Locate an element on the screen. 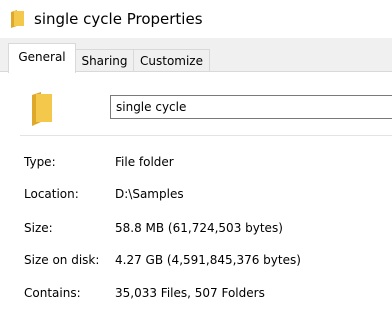 This screenshot has height=314, width=392. type-value: File folder is located at coordinates (144, 162).